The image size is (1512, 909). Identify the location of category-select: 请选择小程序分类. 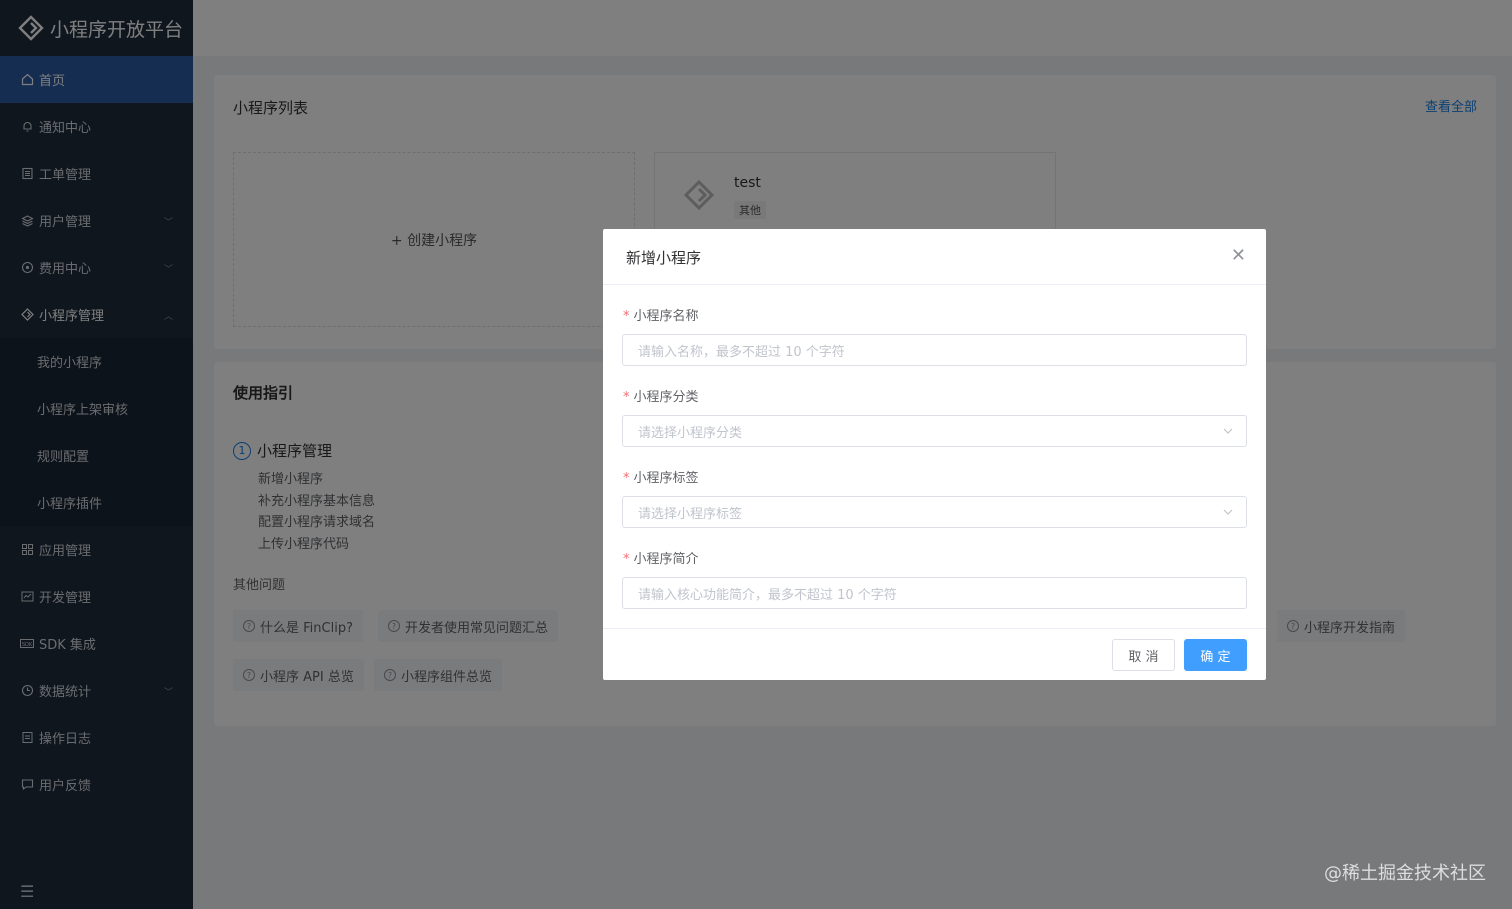
(934, 431).